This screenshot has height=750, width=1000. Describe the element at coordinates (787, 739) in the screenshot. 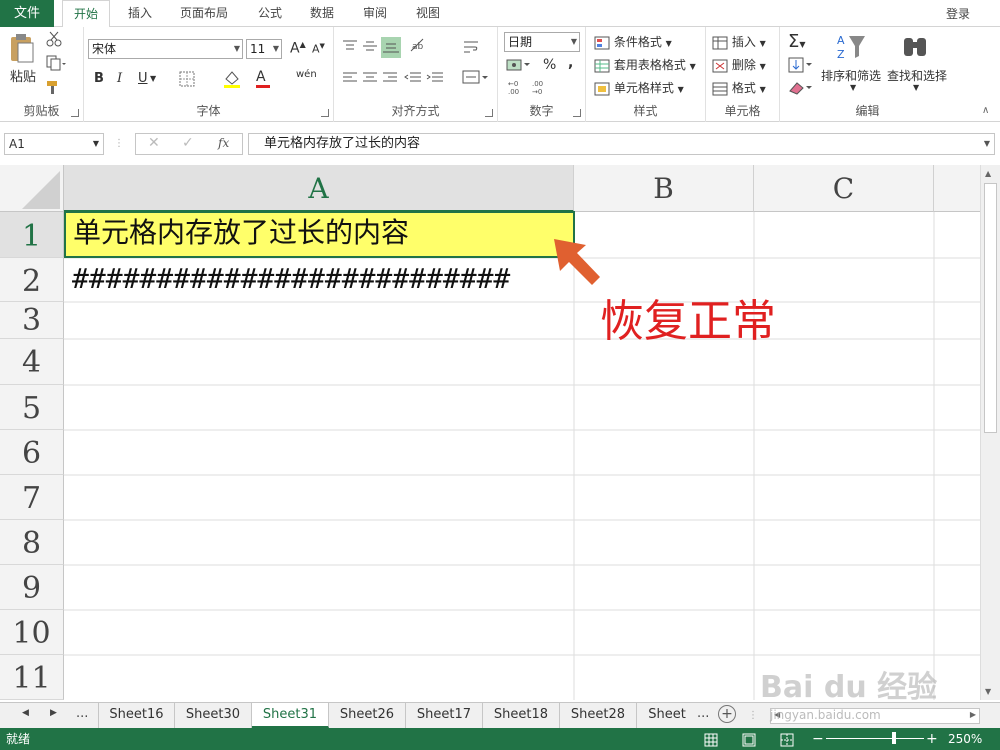

I see `page-break-view-icon` at that location.